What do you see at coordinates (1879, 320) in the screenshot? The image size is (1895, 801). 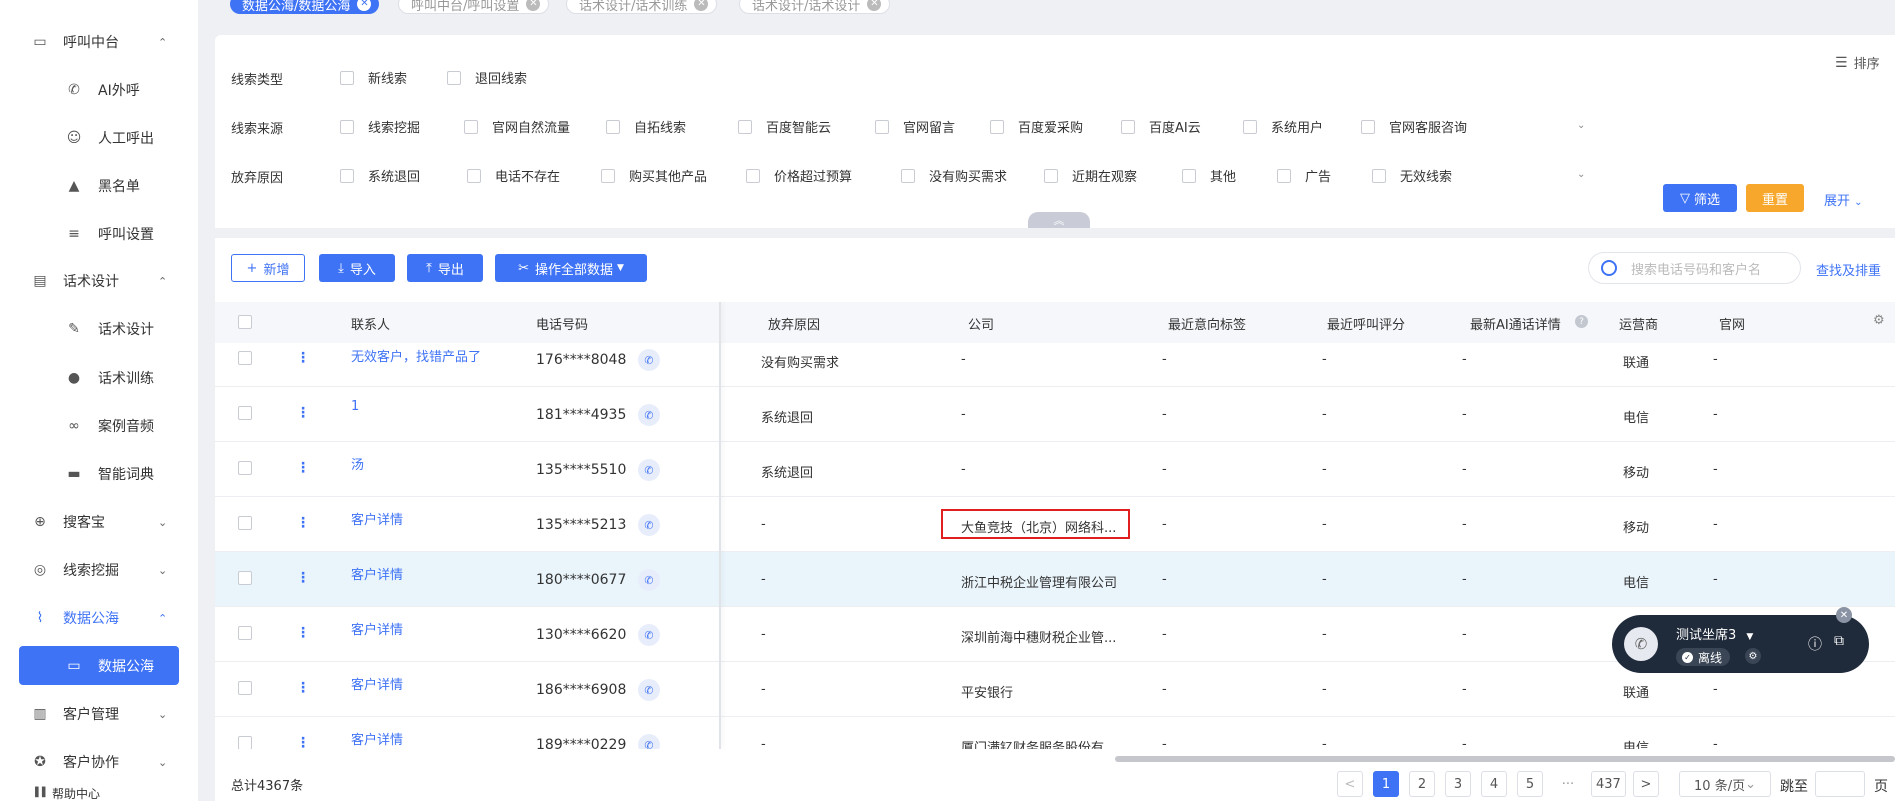 I see `column-settings-icon: ⚙` at bounding box center [1879, 320].